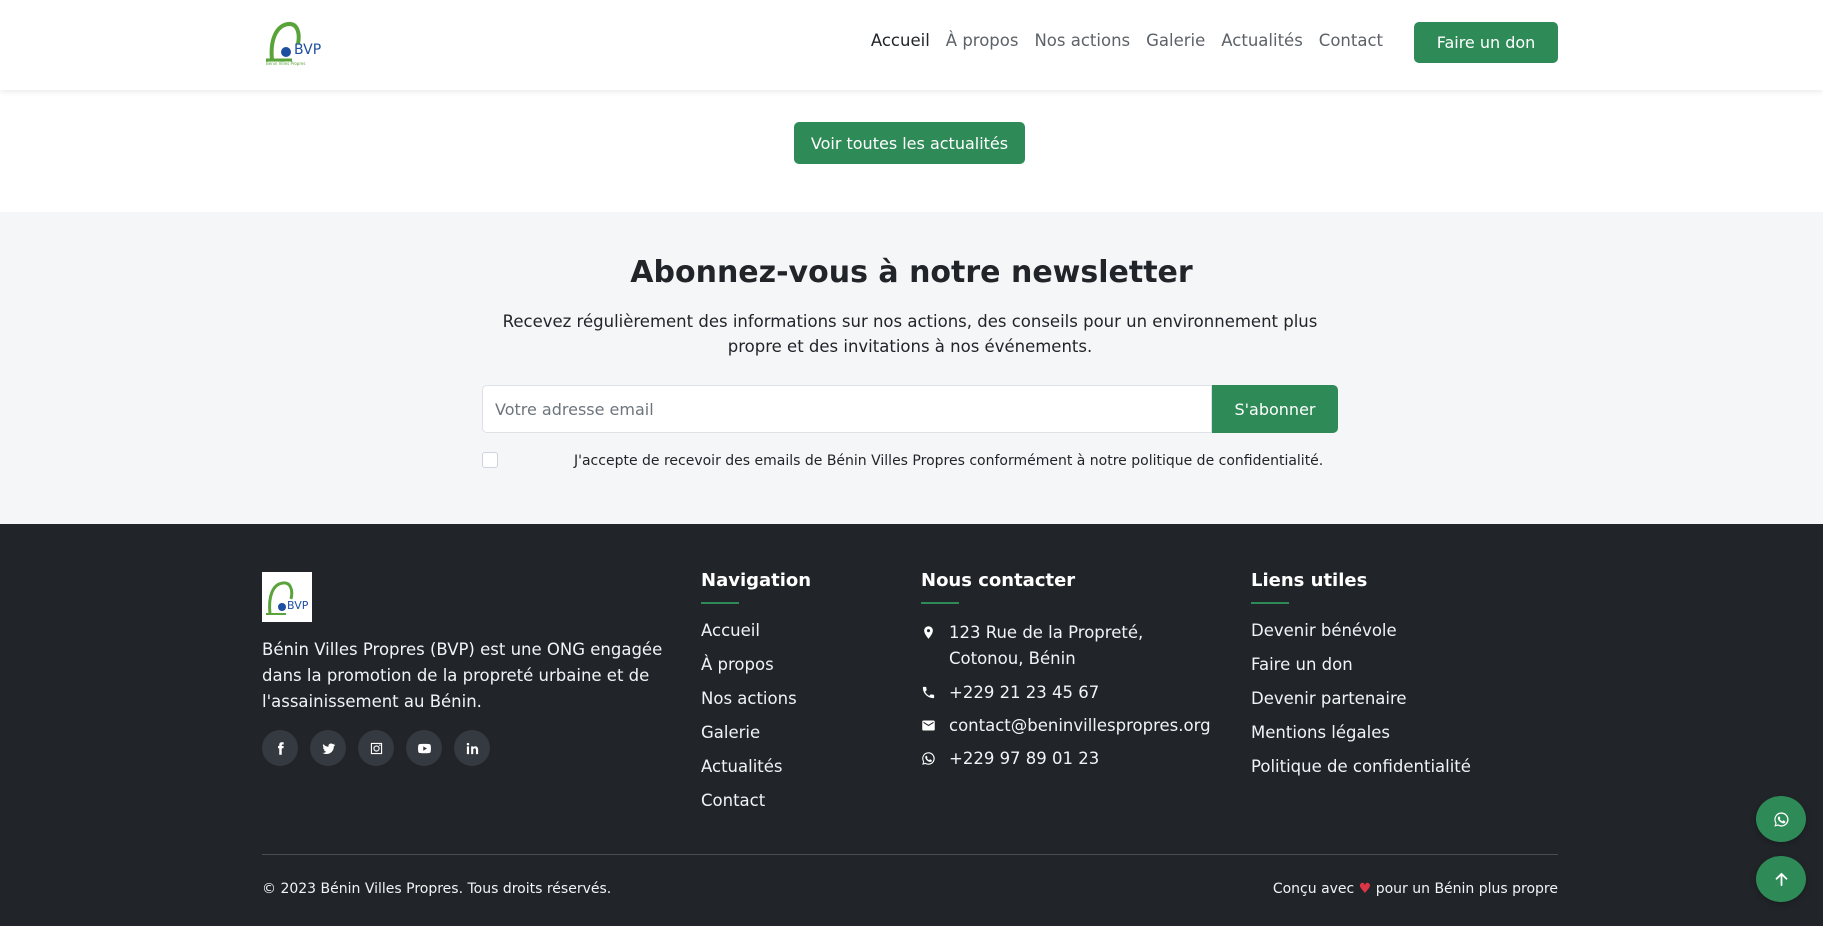  What do you see at coordinates (280, 748) in the screenshot?
I see `facebook-icon` at bounding box center [280, 748].